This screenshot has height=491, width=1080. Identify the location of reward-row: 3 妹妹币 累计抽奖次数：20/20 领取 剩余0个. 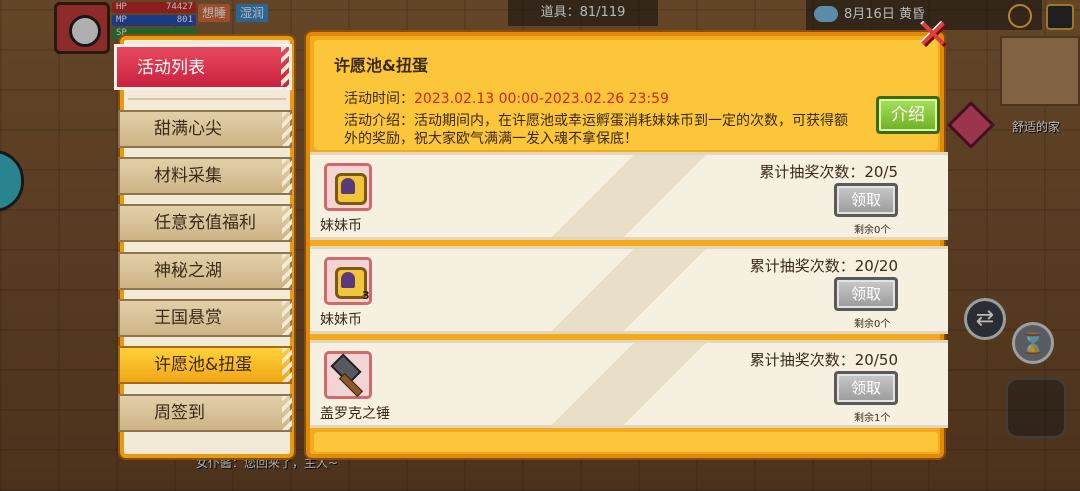
(629, 290).